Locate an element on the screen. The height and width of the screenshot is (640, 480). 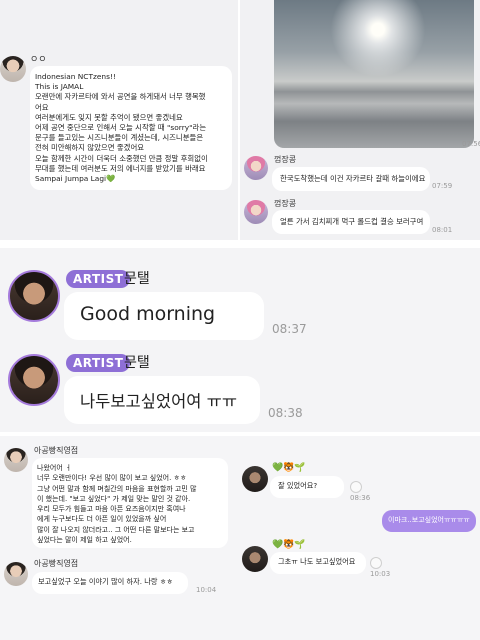
message-text: 나두보고싶었어여 ㅠㅠ is located at coordinates (159, 401).